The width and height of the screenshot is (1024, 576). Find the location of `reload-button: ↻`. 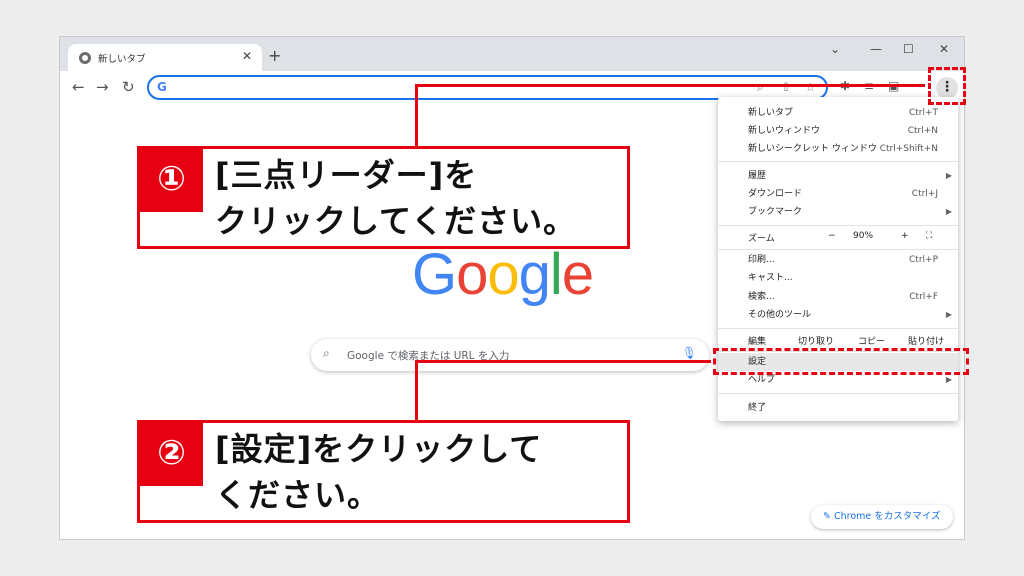

reload-button: ↻ is located at coordinates (128, 87).